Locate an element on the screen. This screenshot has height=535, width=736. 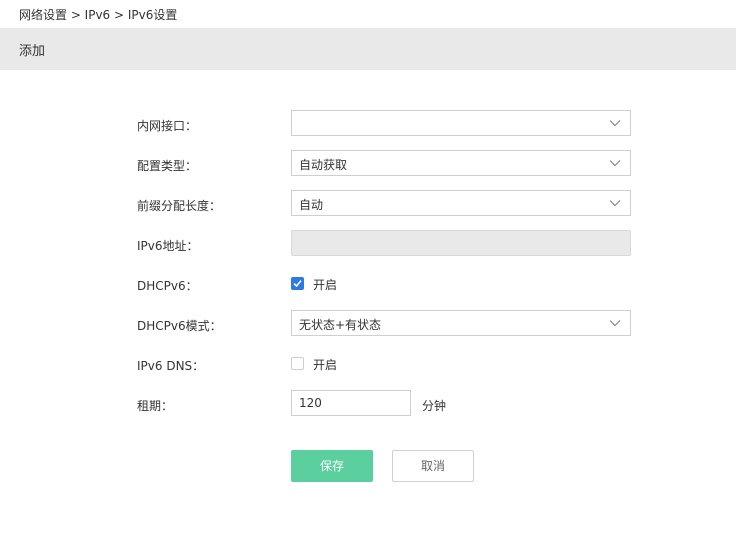
checkmark-icon is located at coordinates (297, 284).